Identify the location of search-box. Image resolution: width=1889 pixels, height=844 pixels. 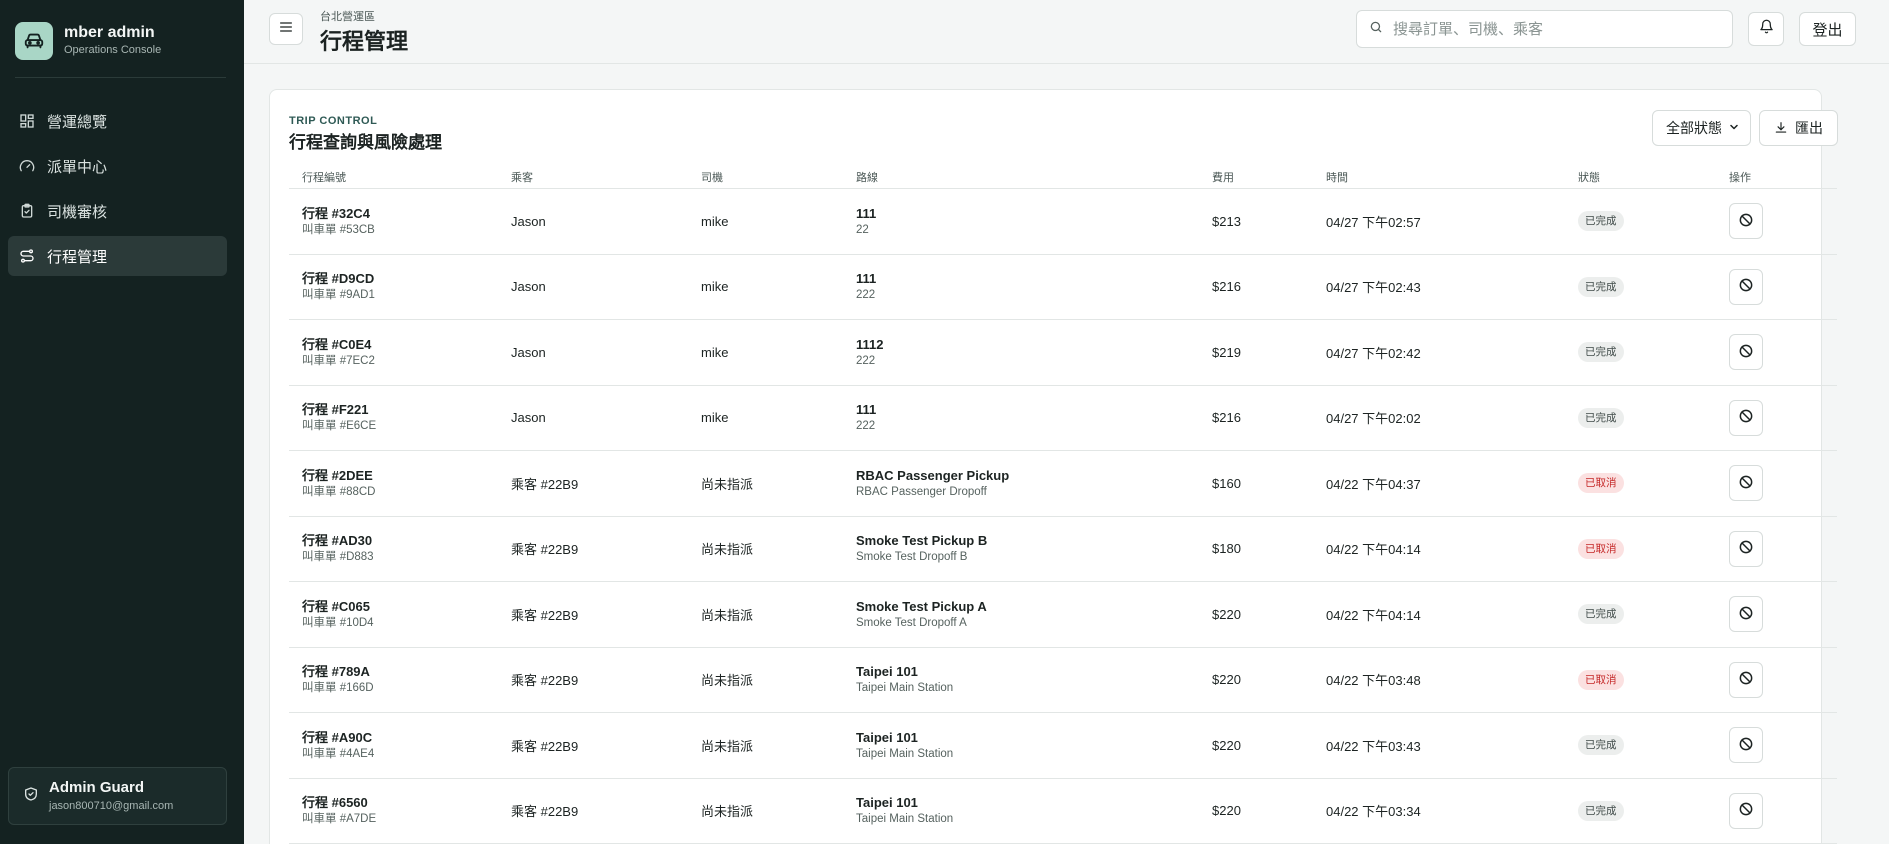
(1544, 29).